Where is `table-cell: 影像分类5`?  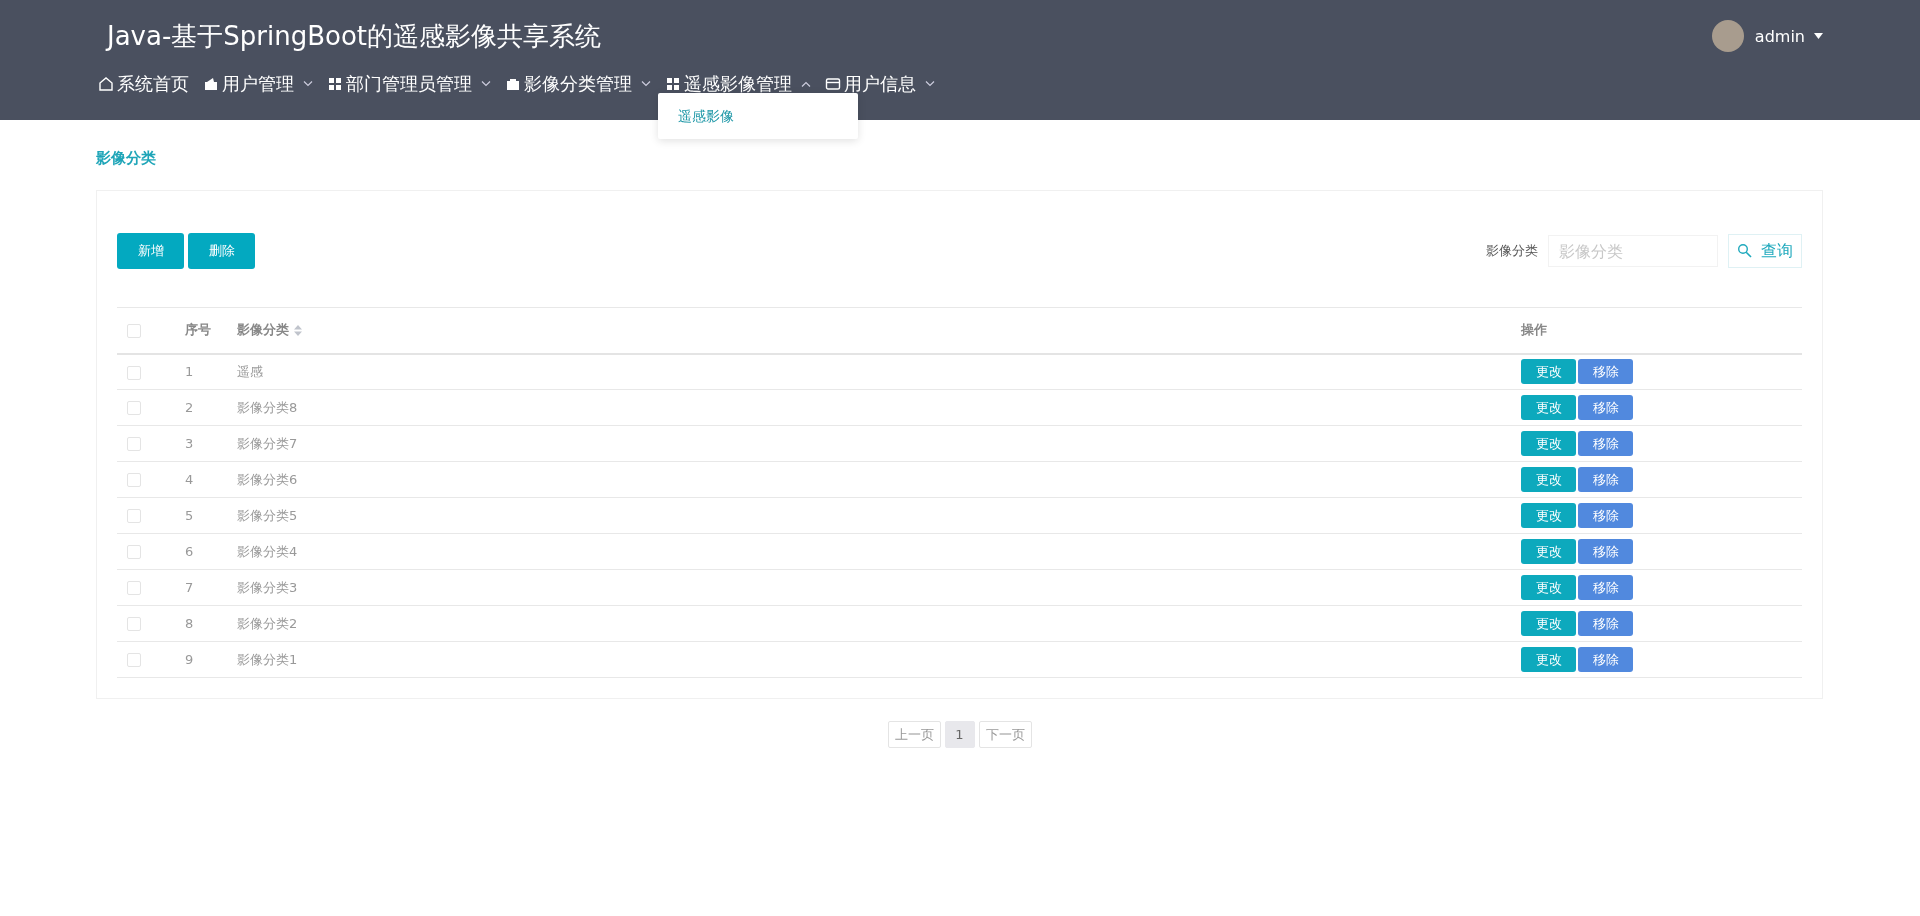
table-cell: 影像分类5 is located at coordinates (267, 515).